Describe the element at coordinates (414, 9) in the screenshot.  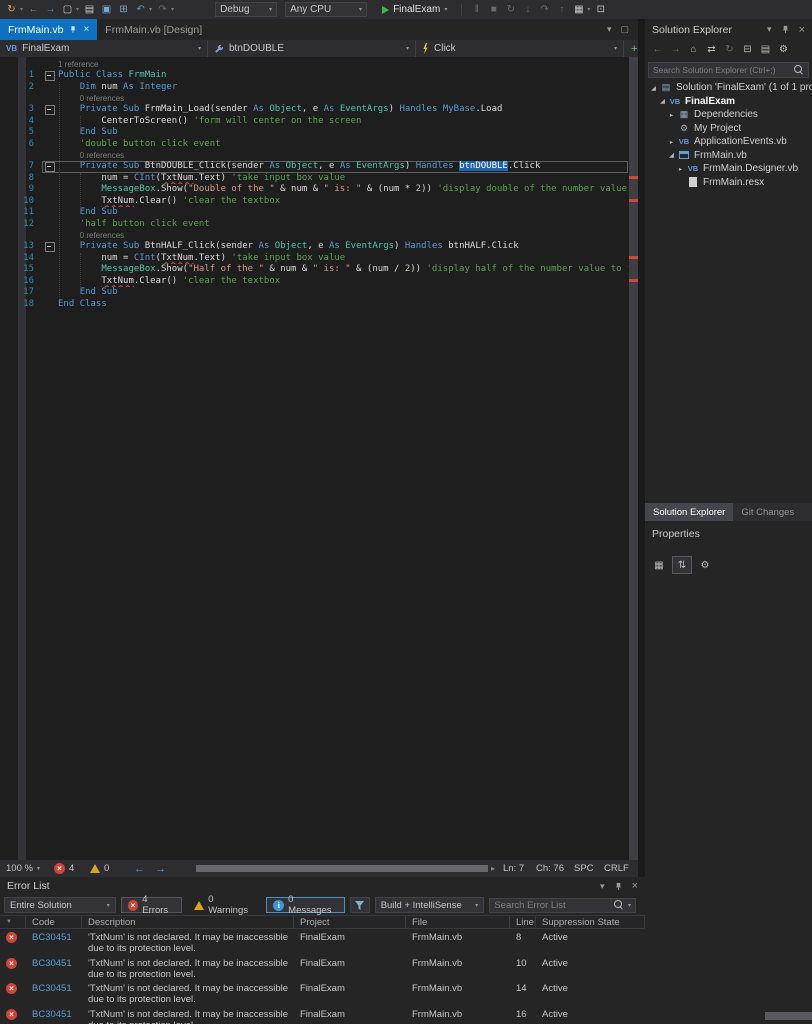
I see `start-debugging-button: FinalExam ▾` at that location.